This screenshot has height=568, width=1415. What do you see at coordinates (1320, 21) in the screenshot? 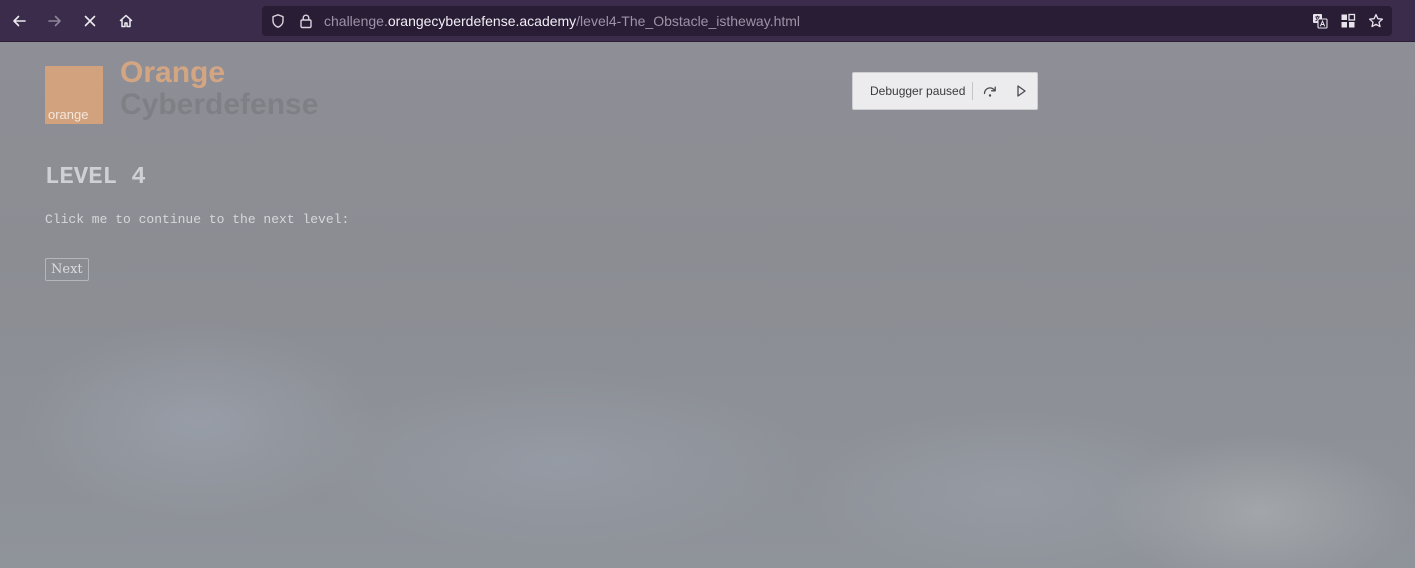
I see `translate-icon` at bounding box center [1320, 21].